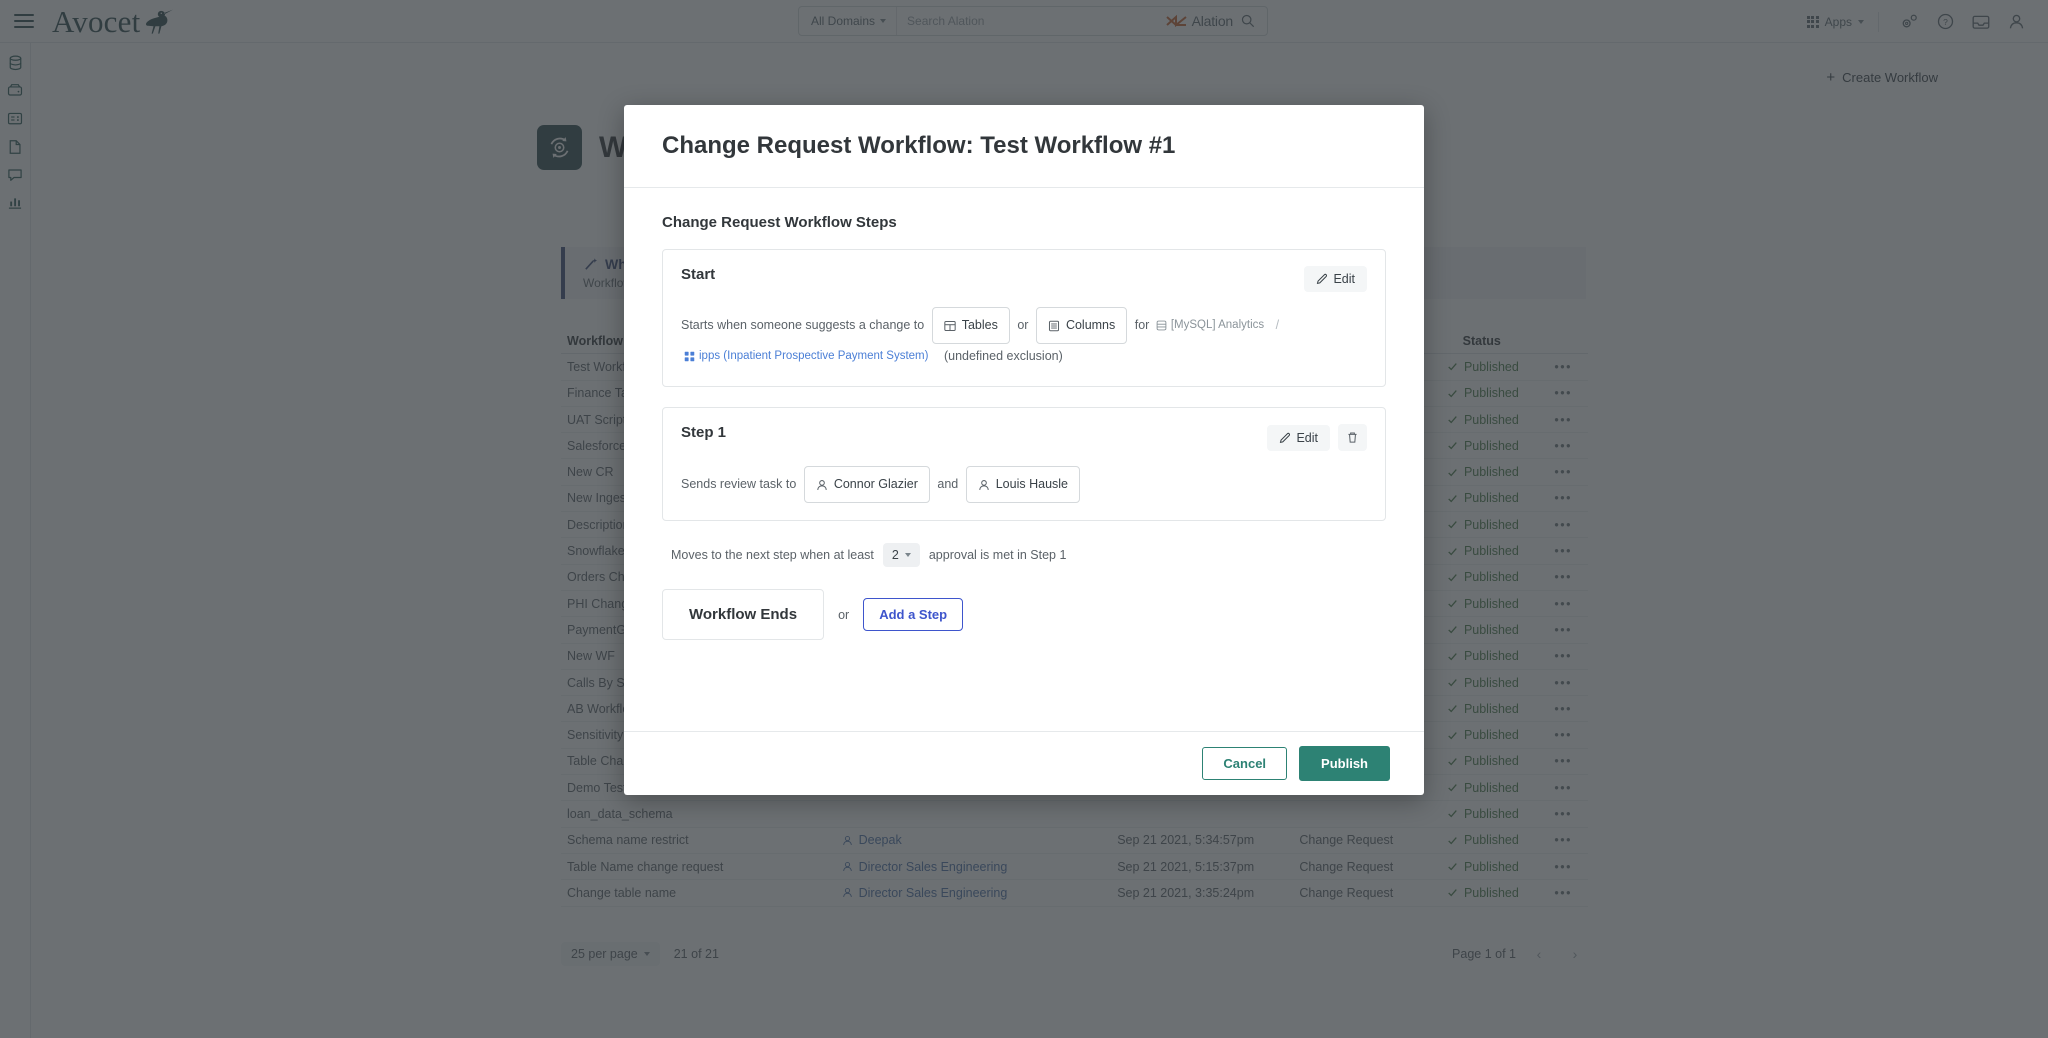 The height and width of the screenshot is (1038, 2048). I want to click on step-1-description: Sends review task to Connor Glazier and, so click(1024, 485).